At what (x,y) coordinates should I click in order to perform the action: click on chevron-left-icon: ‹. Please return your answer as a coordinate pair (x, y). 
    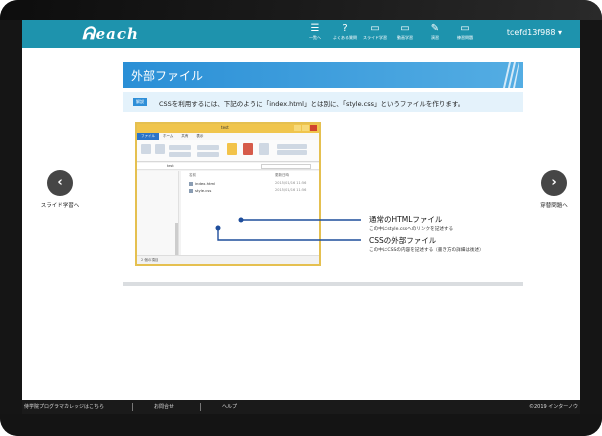
    Looking at the image, I should click on (60, 183).